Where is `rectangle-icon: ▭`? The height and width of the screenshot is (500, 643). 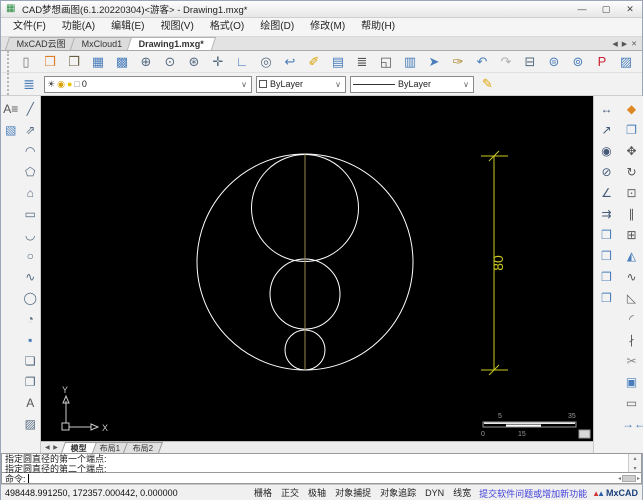 rectangle-icon: ▭ is located at coordinates (30, 214).